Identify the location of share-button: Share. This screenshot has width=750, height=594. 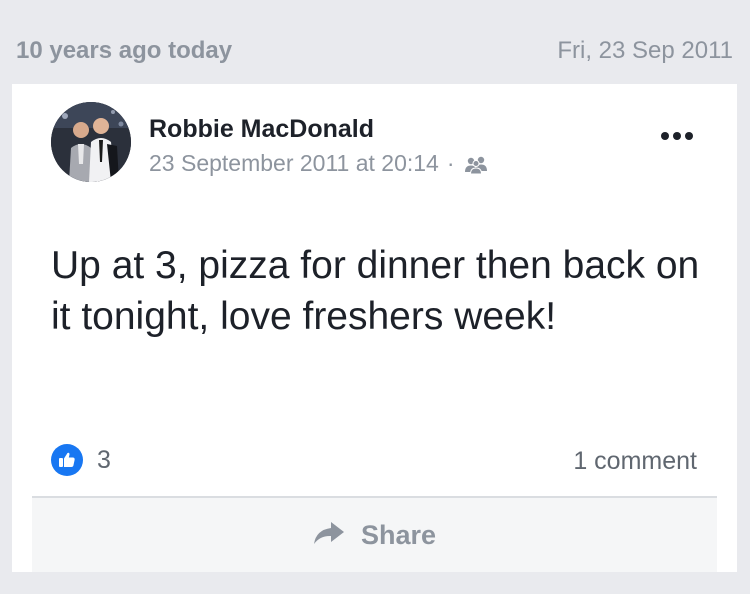
(374, 535).